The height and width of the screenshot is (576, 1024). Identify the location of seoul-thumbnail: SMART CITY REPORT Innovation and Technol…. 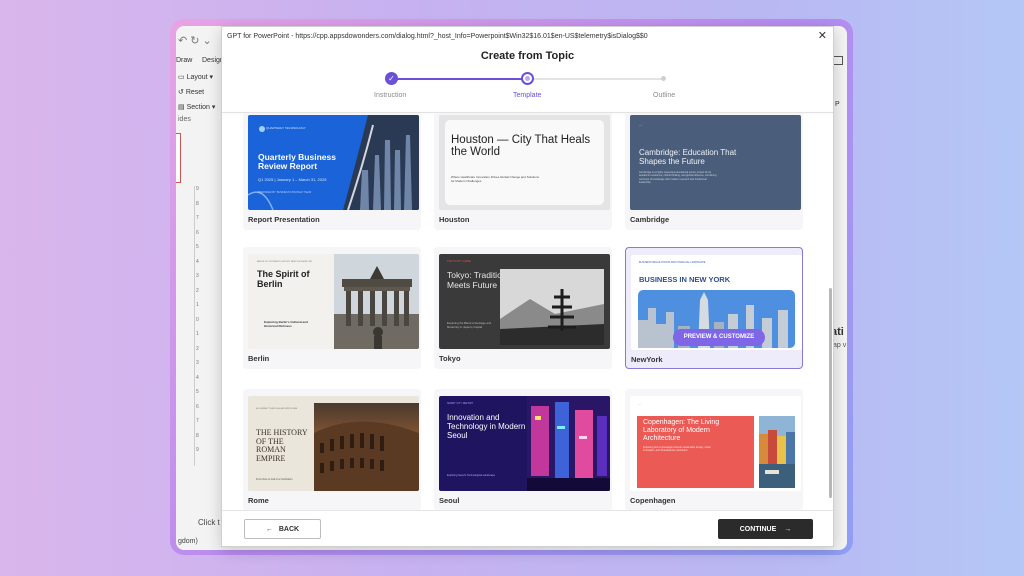
(524, 443).